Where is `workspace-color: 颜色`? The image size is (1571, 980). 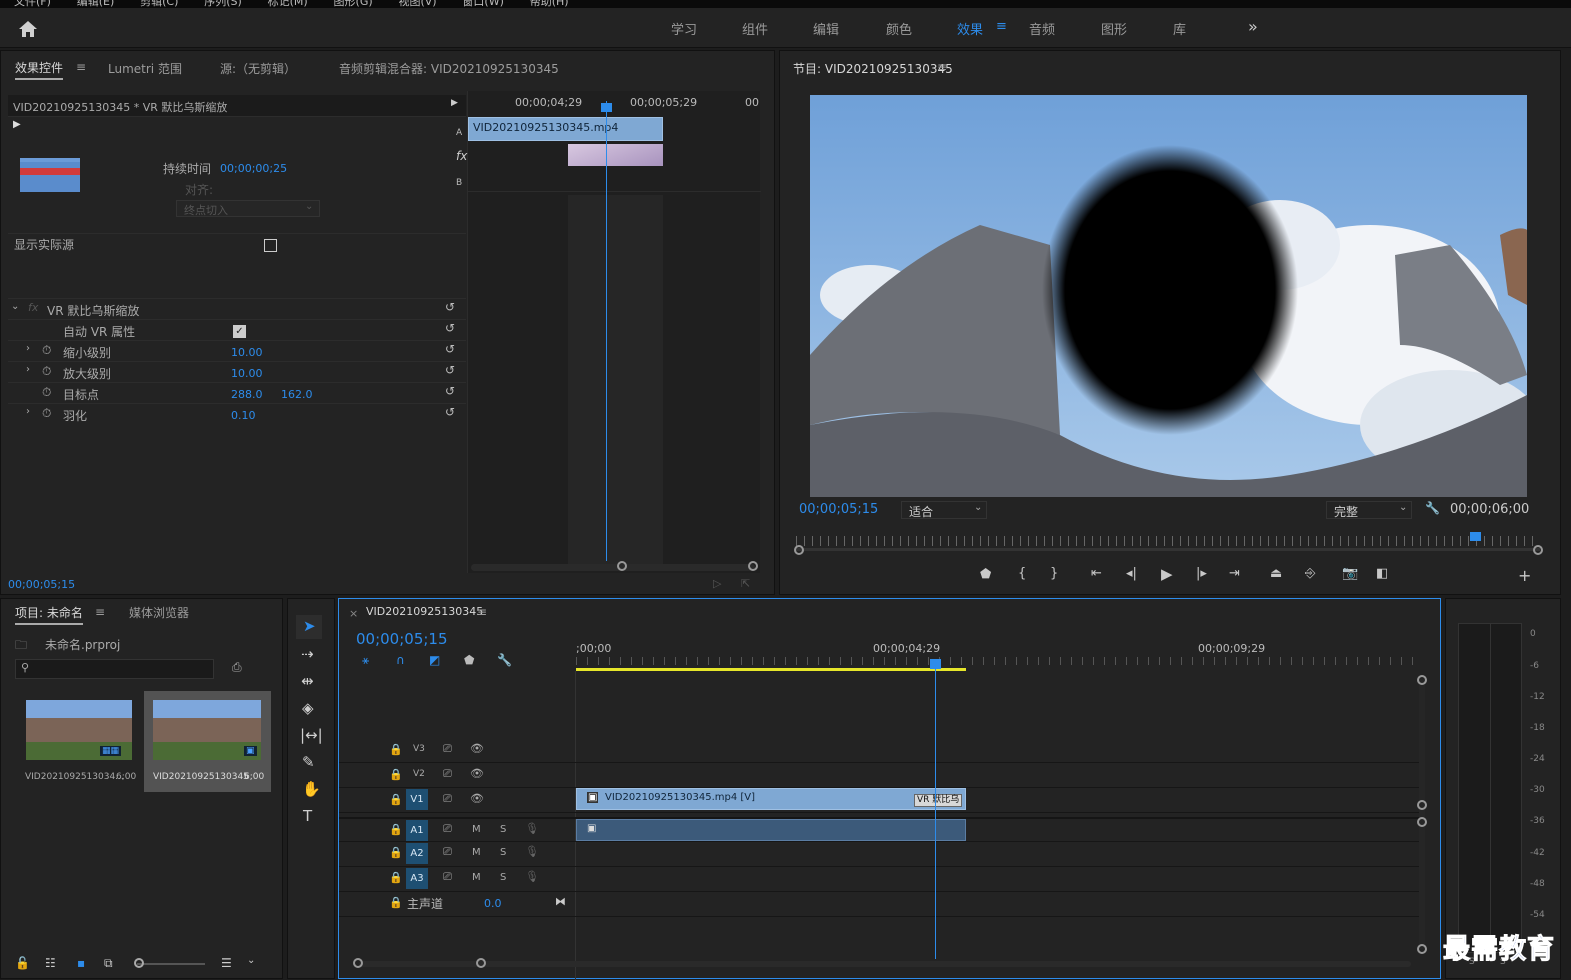 workspace-color: 颜色 is located at coordinates (899, 28).